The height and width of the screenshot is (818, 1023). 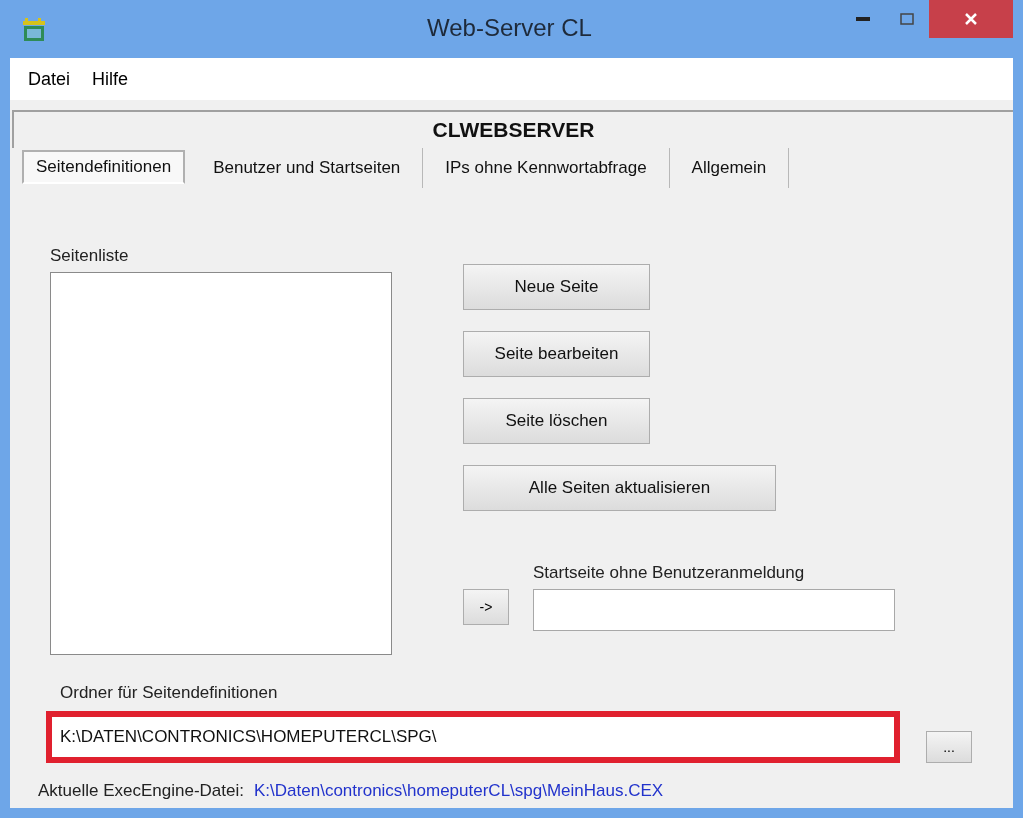 What do you see at coordinates (90, 256) in the screenshot?
I see `list-label: Seitenliste` at bounding box center [90, 256].